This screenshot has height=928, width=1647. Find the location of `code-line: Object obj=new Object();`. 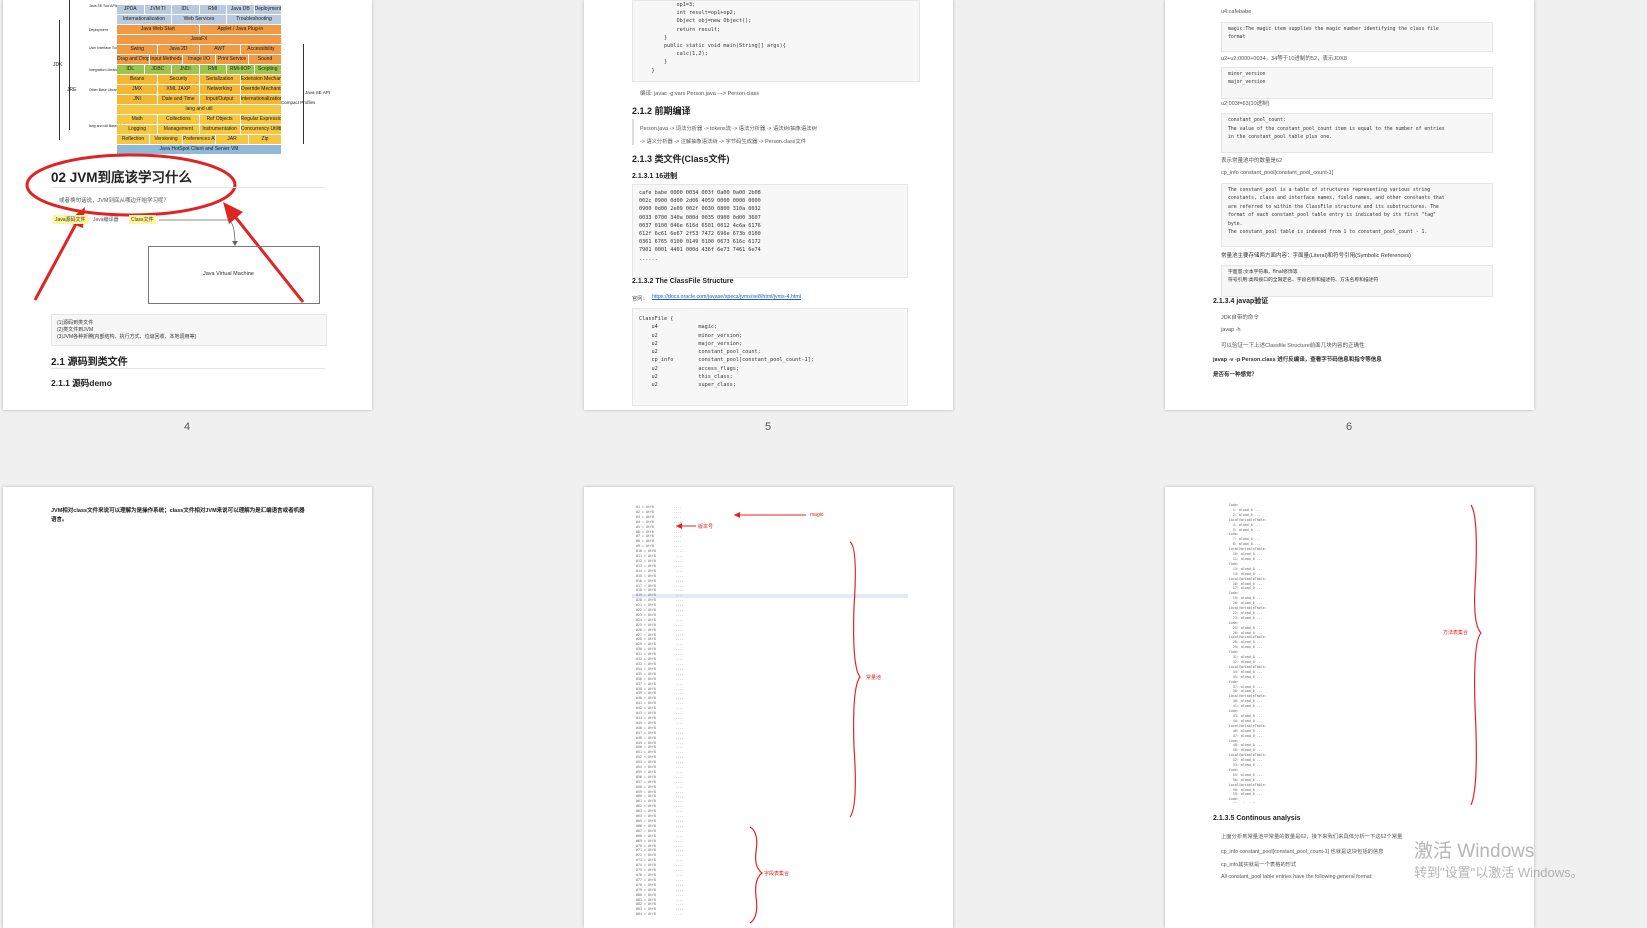

code-line: Object obj=new Object(); is located at coordinates (695, 21).